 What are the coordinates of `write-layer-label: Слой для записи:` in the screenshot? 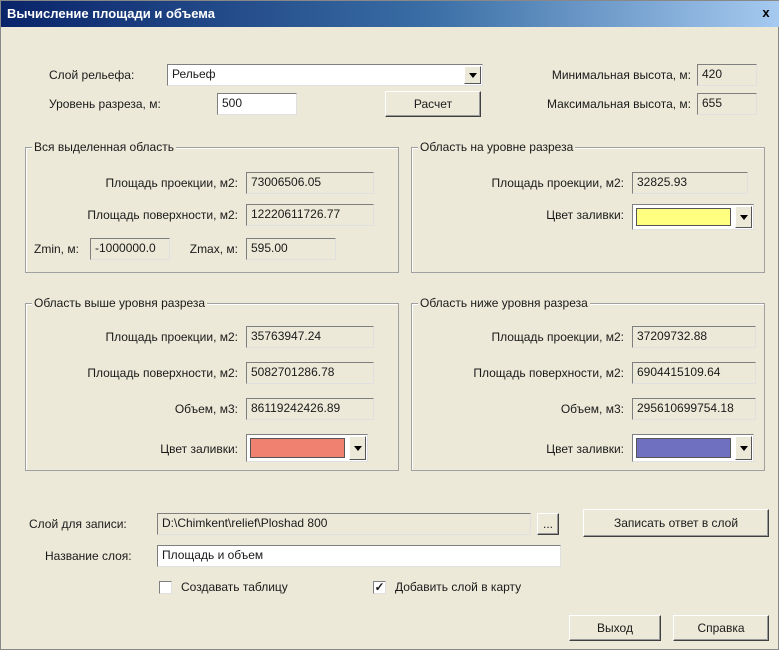 It's located at (78, 524).